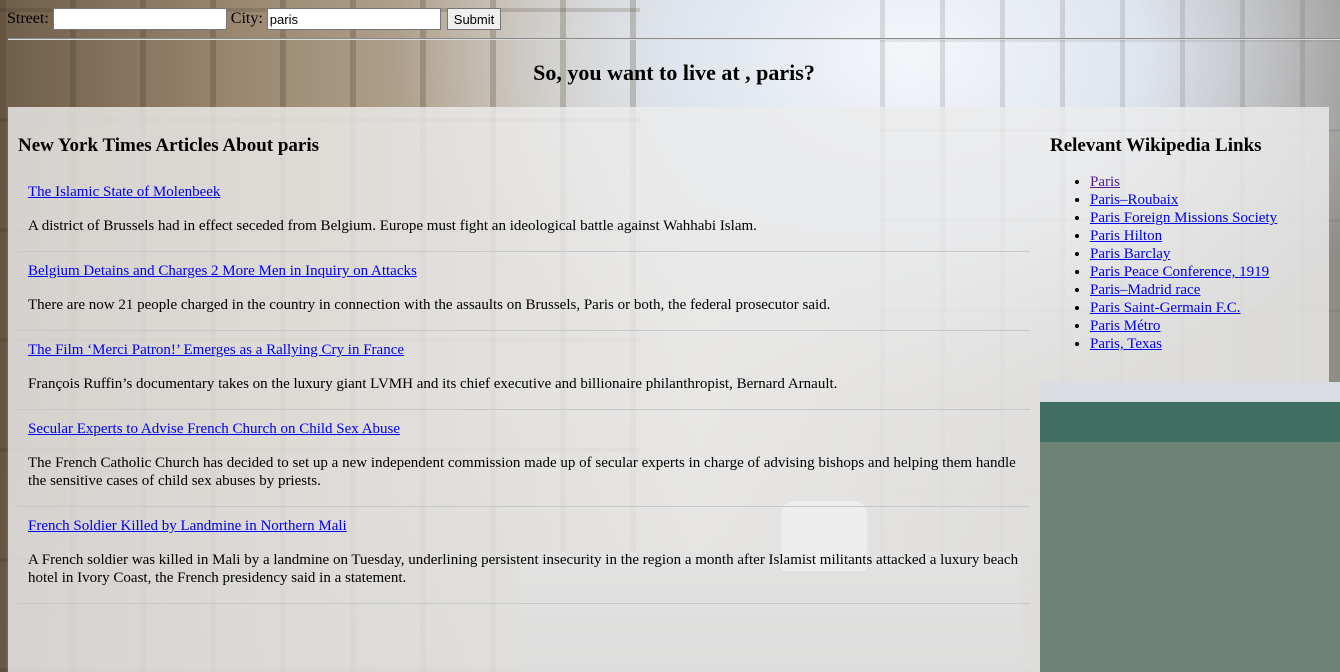  Describe the element at coordinates (169, 145) in the screenshot. I see `nyt-heading: New York Times Articles About paris` at that location.